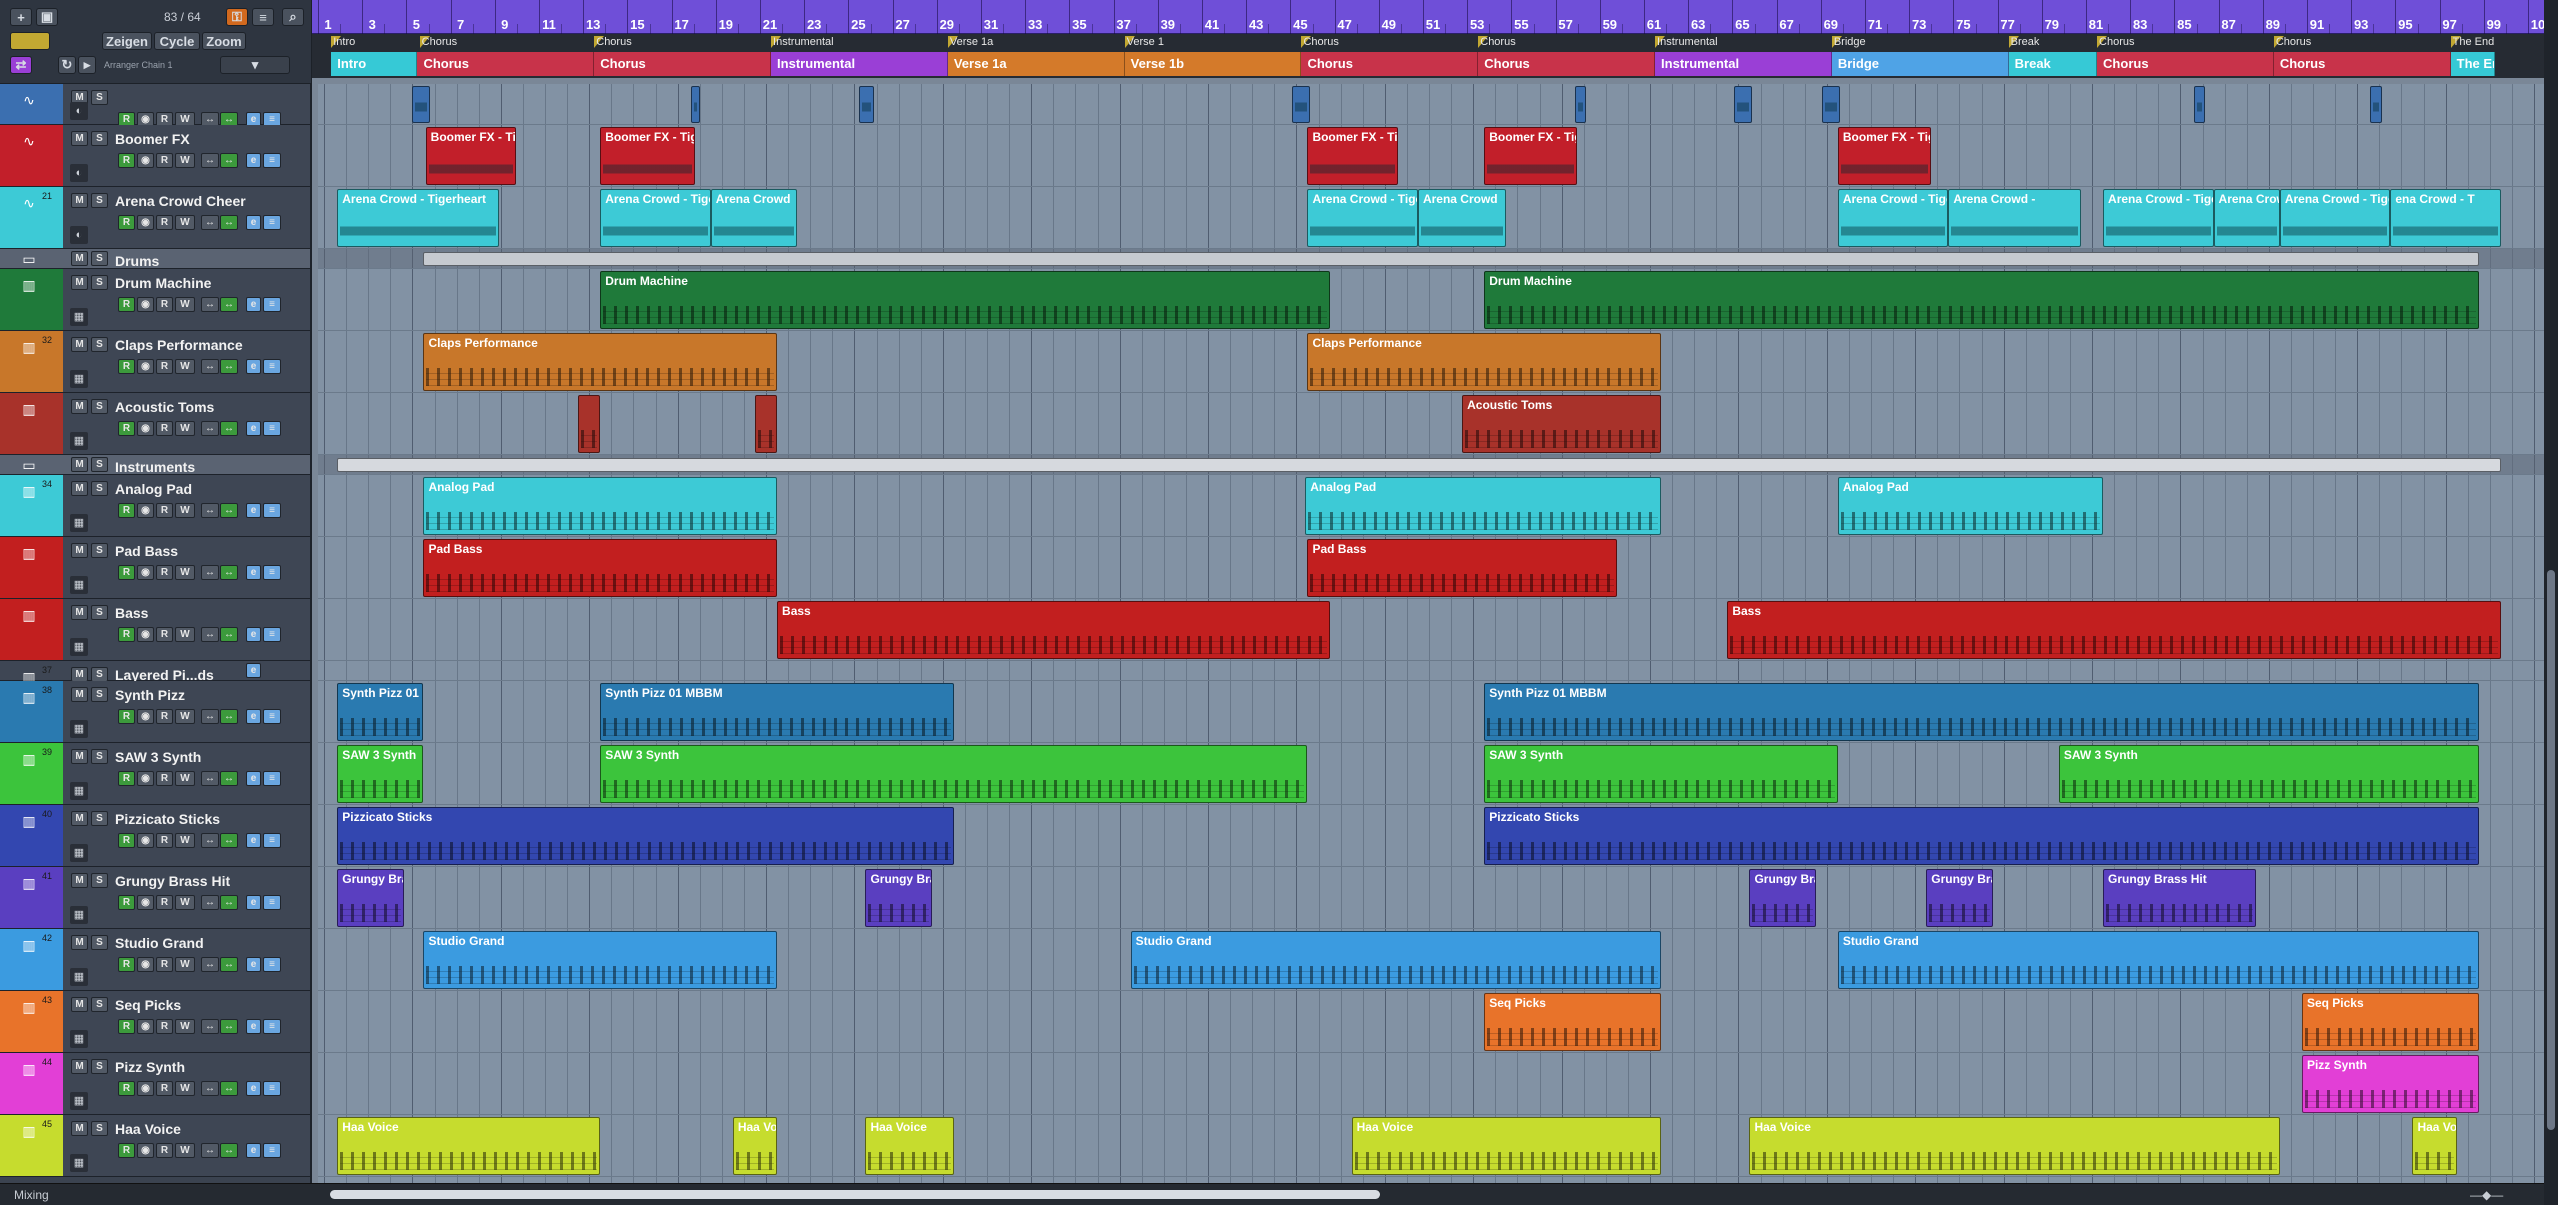 Image resolution: width=2558 pixels, height=1205 pixels. I want to click on marker-label: Verse 1, so click(1145, 42).